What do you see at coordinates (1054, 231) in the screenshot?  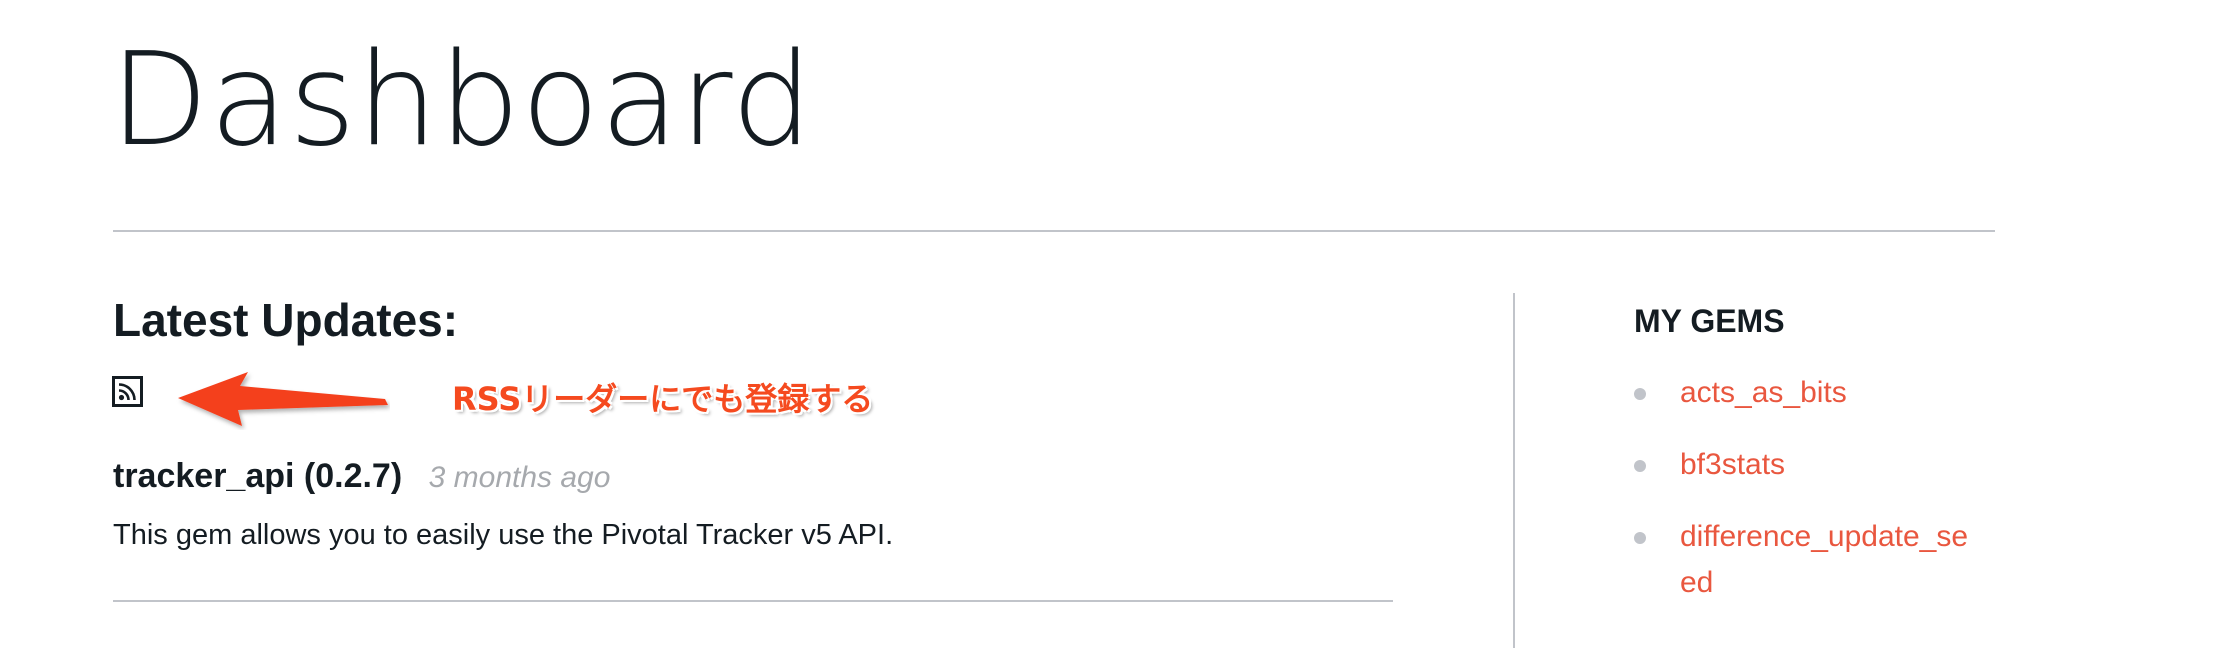 I see `title-divider` at bounding box center [1054, 231].